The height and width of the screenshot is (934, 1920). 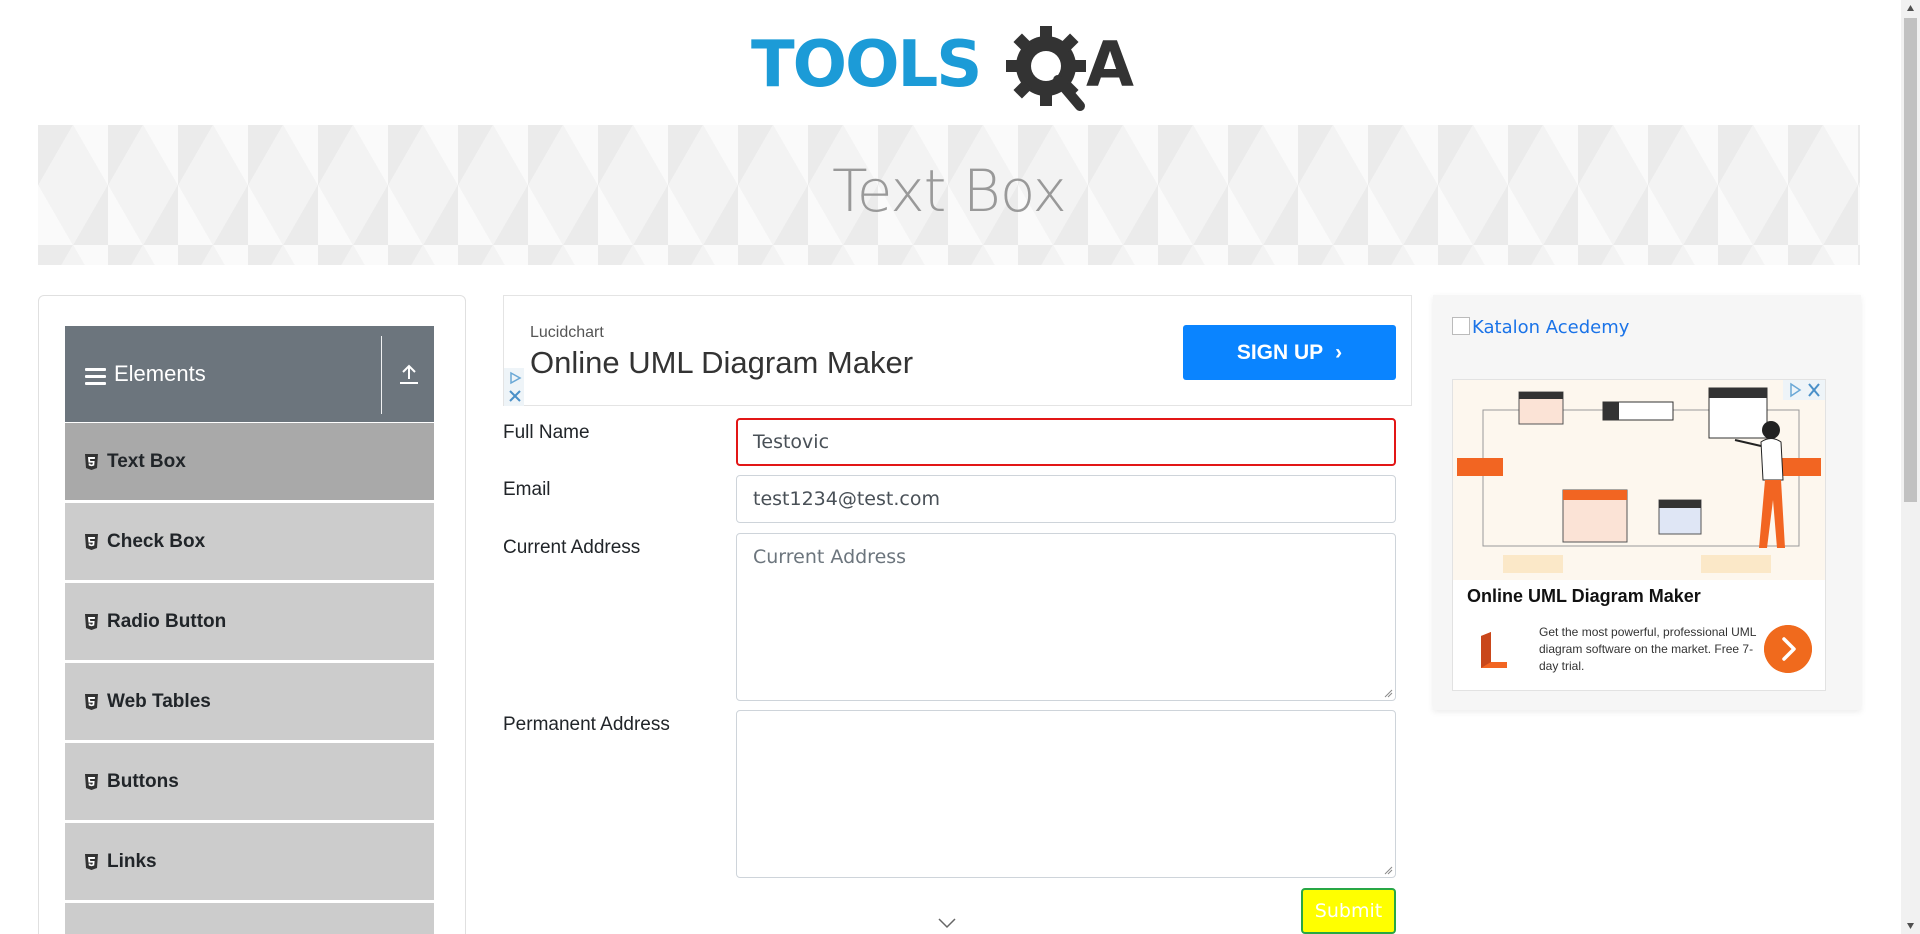 I want to click on sidebar-item-next, so click(x=249, y=918).